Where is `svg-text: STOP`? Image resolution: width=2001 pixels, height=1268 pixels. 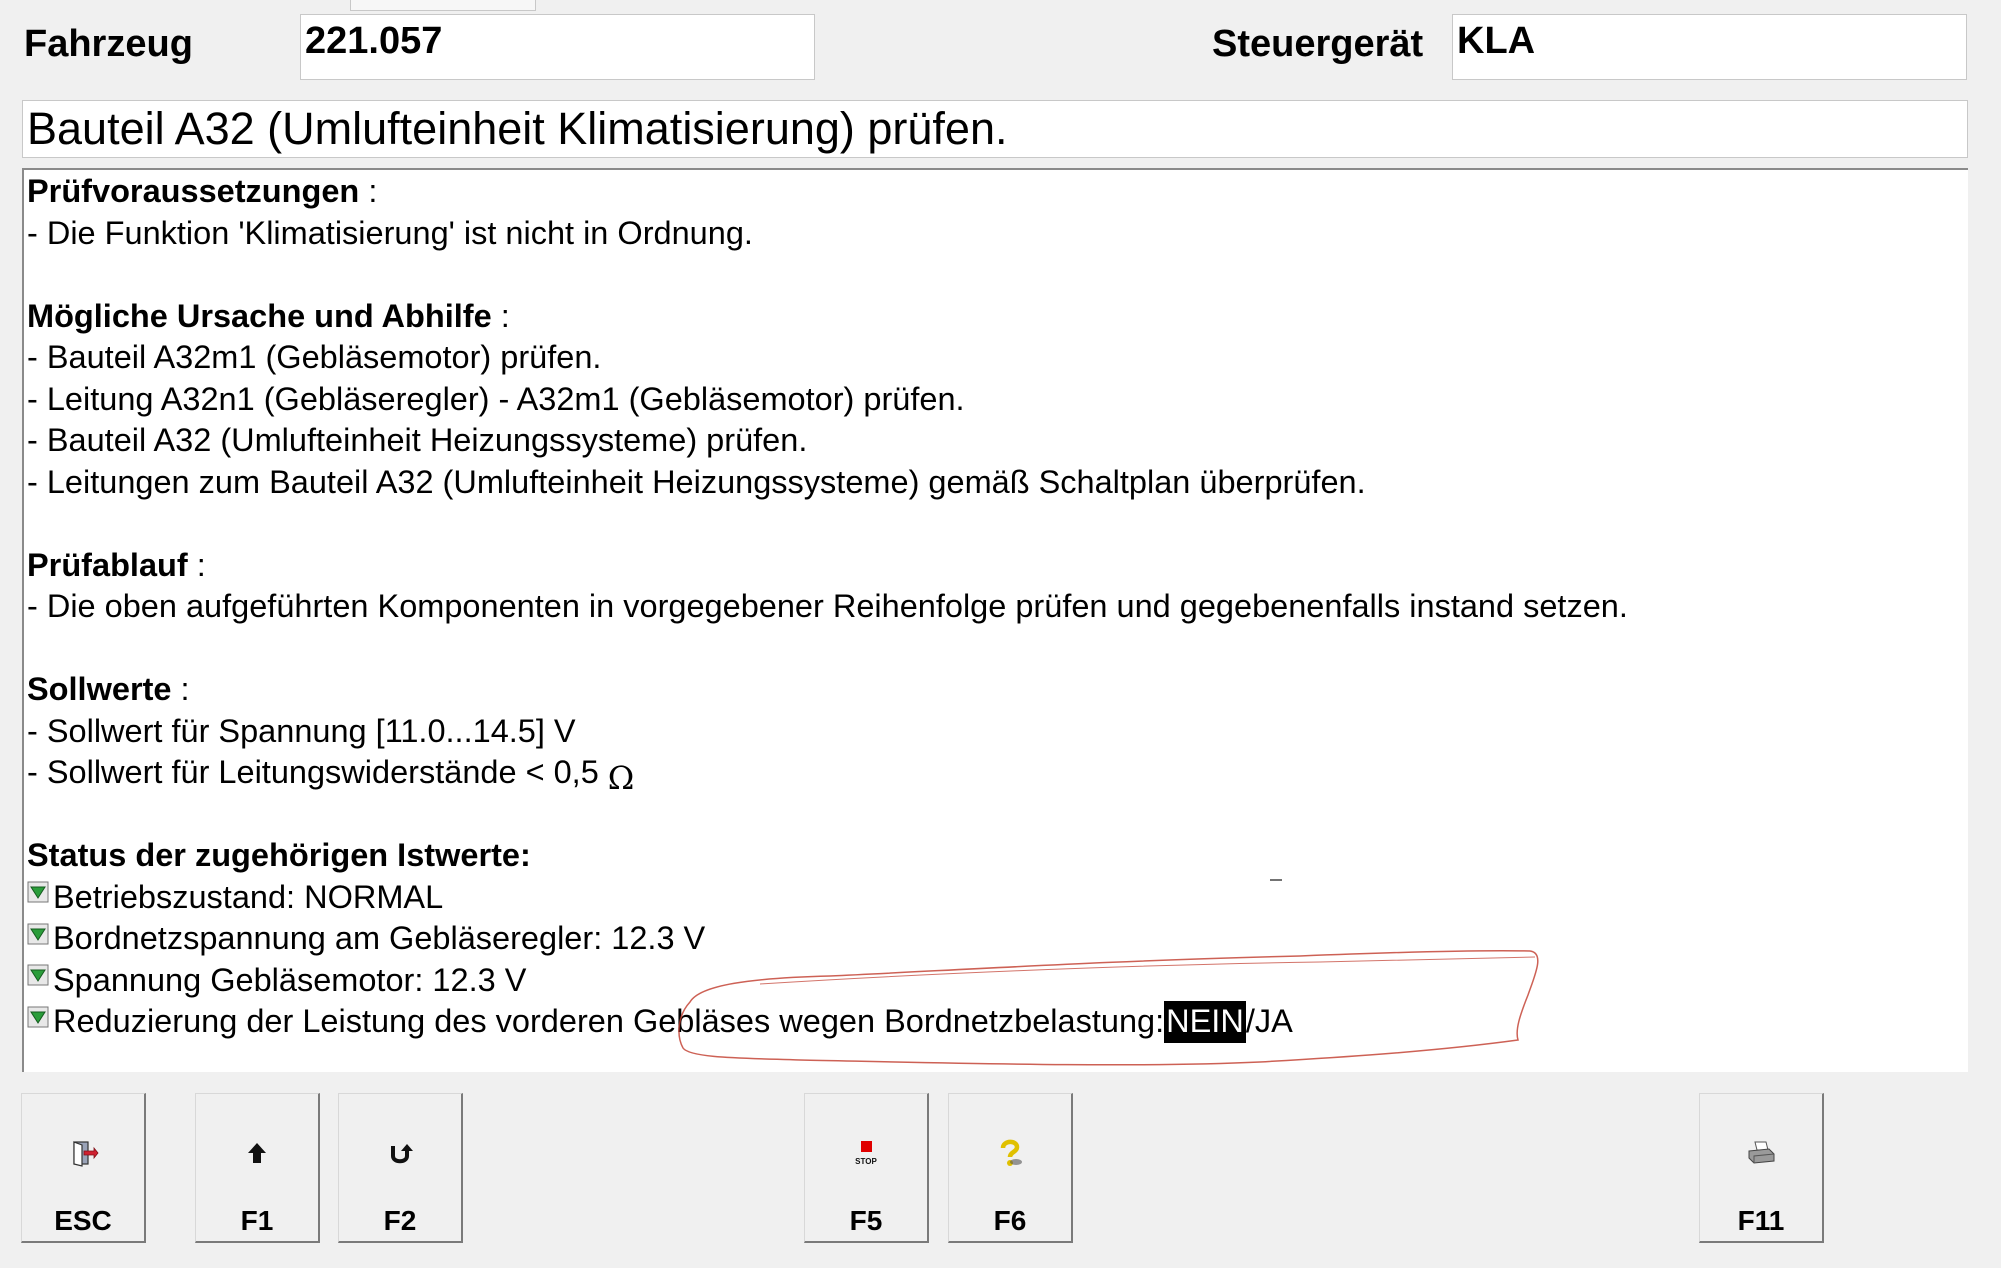 svg-text: STOP is located at coordinates (866, 1161).